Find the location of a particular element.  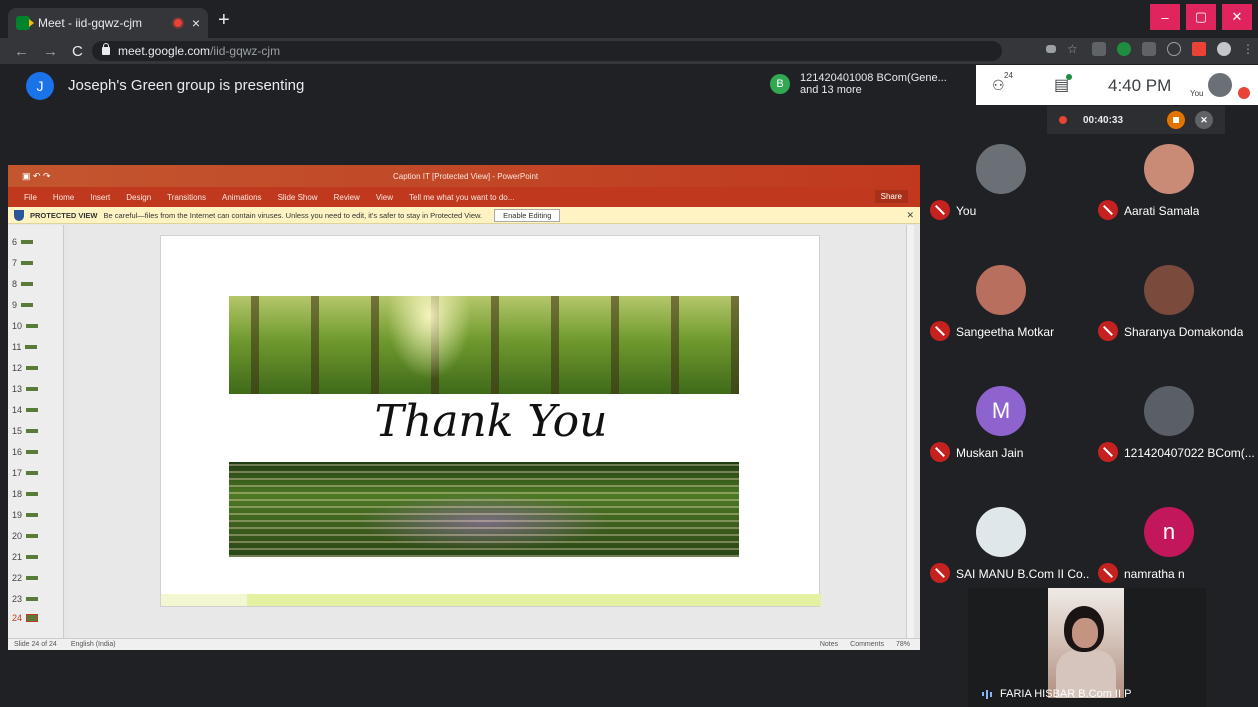

speaking-participant-tile: FARIA HISBAR B.Com II P is located at coordinates (1087, 647).